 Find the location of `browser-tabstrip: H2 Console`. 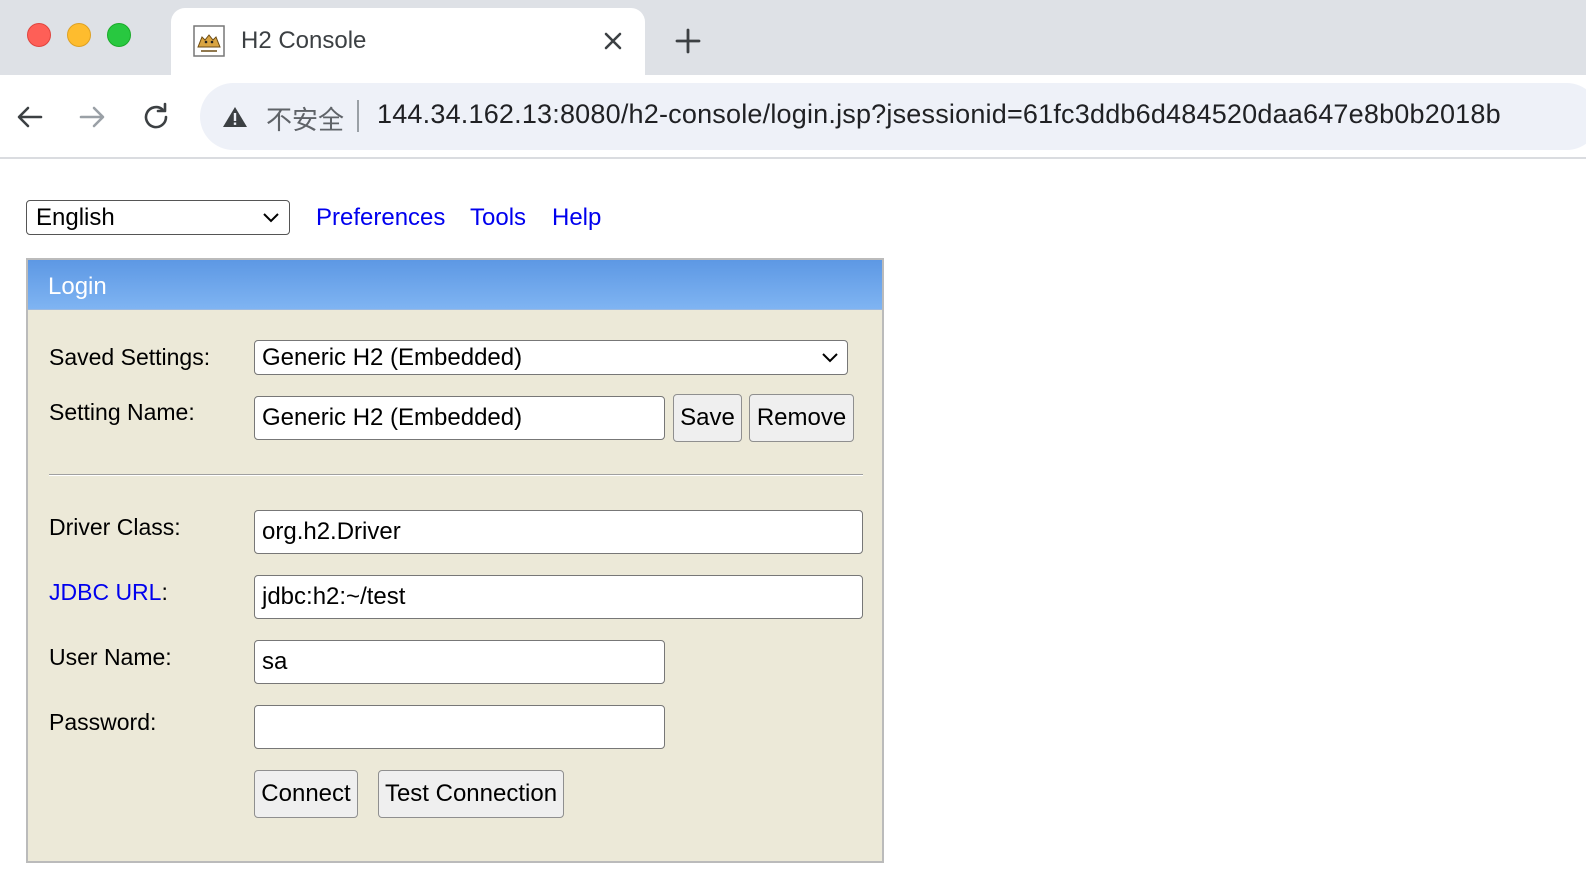

browser-tabstrip: H2 Console is located at coordinates (793, 38).